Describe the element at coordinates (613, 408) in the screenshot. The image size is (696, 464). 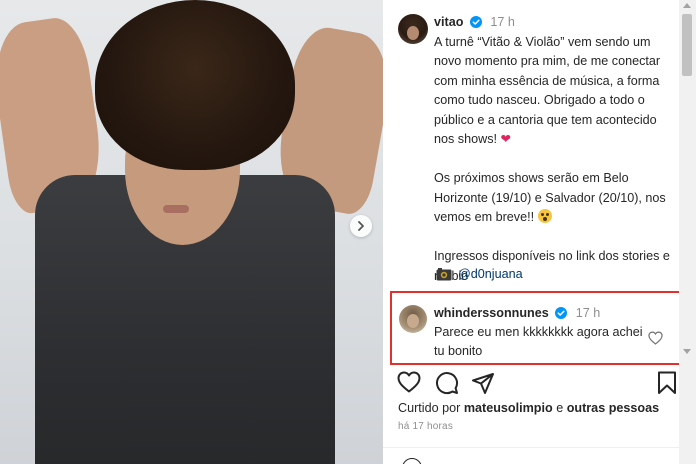
I see `likes-others-link: outras pessoas` at that location.